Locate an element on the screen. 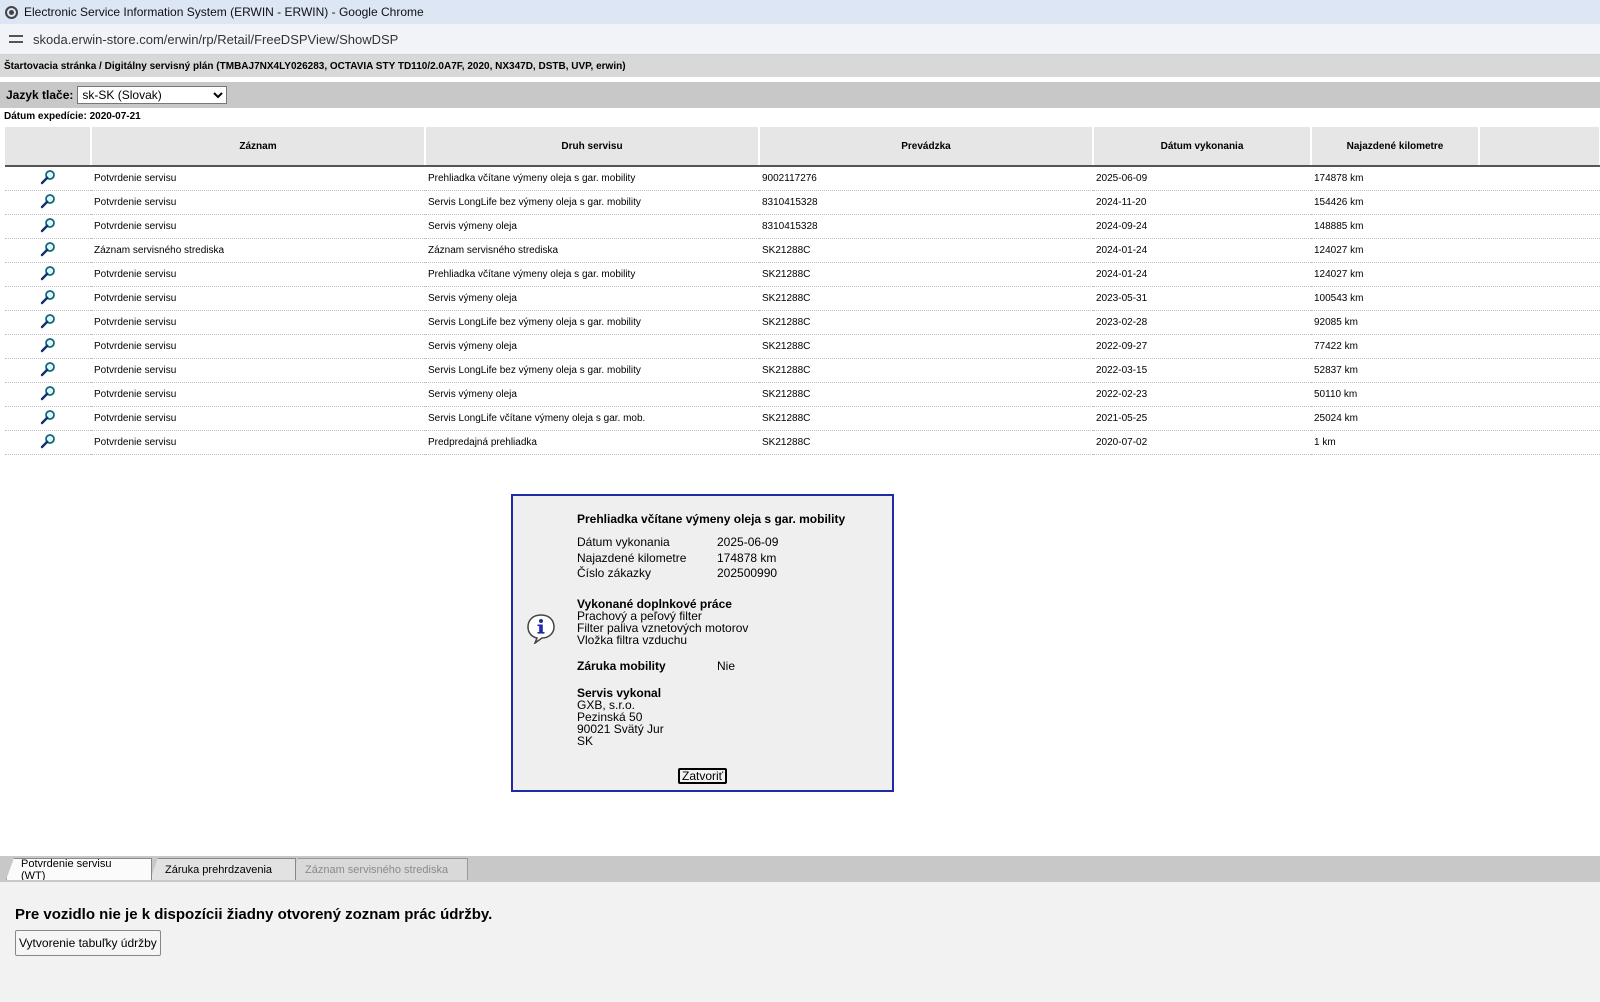 The image size is (1600, 1002). print-language-select: sk-SK (Slovak) is located at coordinates (152, 95).